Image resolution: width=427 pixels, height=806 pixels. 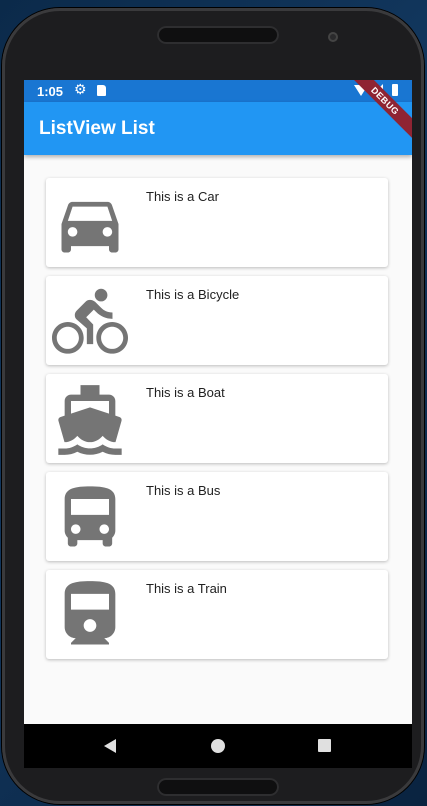 I want to click on list-item-label: This is a Bicycle, so click(x=193, y=294).